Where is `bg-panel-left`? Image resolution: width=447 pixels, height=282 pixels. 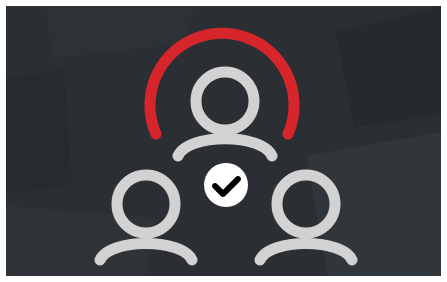 bg-panel-left is located at coordinates (39, 132).